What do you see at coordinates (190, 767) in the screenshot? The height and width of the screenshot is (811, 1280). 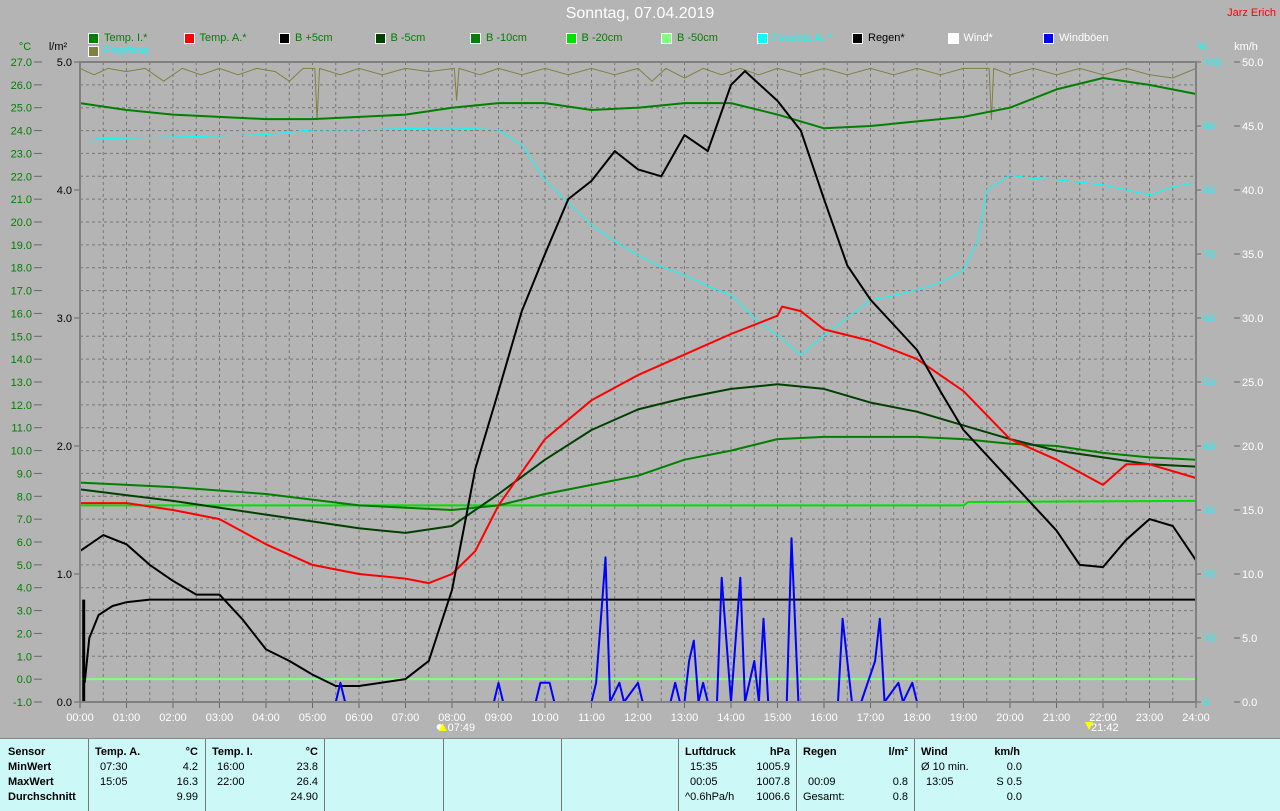 I see `temp-a-min: 4.2` at bounding box center [190, 767].